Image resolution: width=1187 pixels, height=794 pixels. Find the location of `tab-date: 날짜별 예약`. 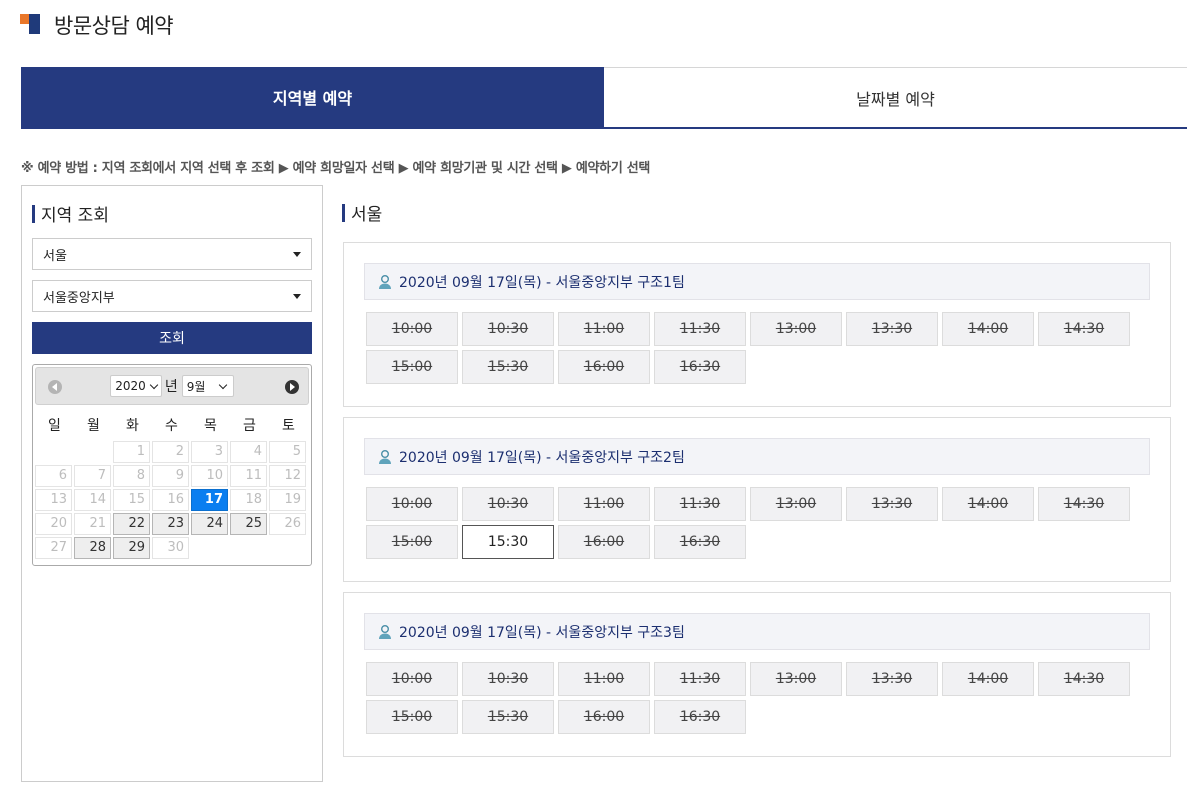

tab-date: 날짜별 예약 is located at coordinates (895, 97).